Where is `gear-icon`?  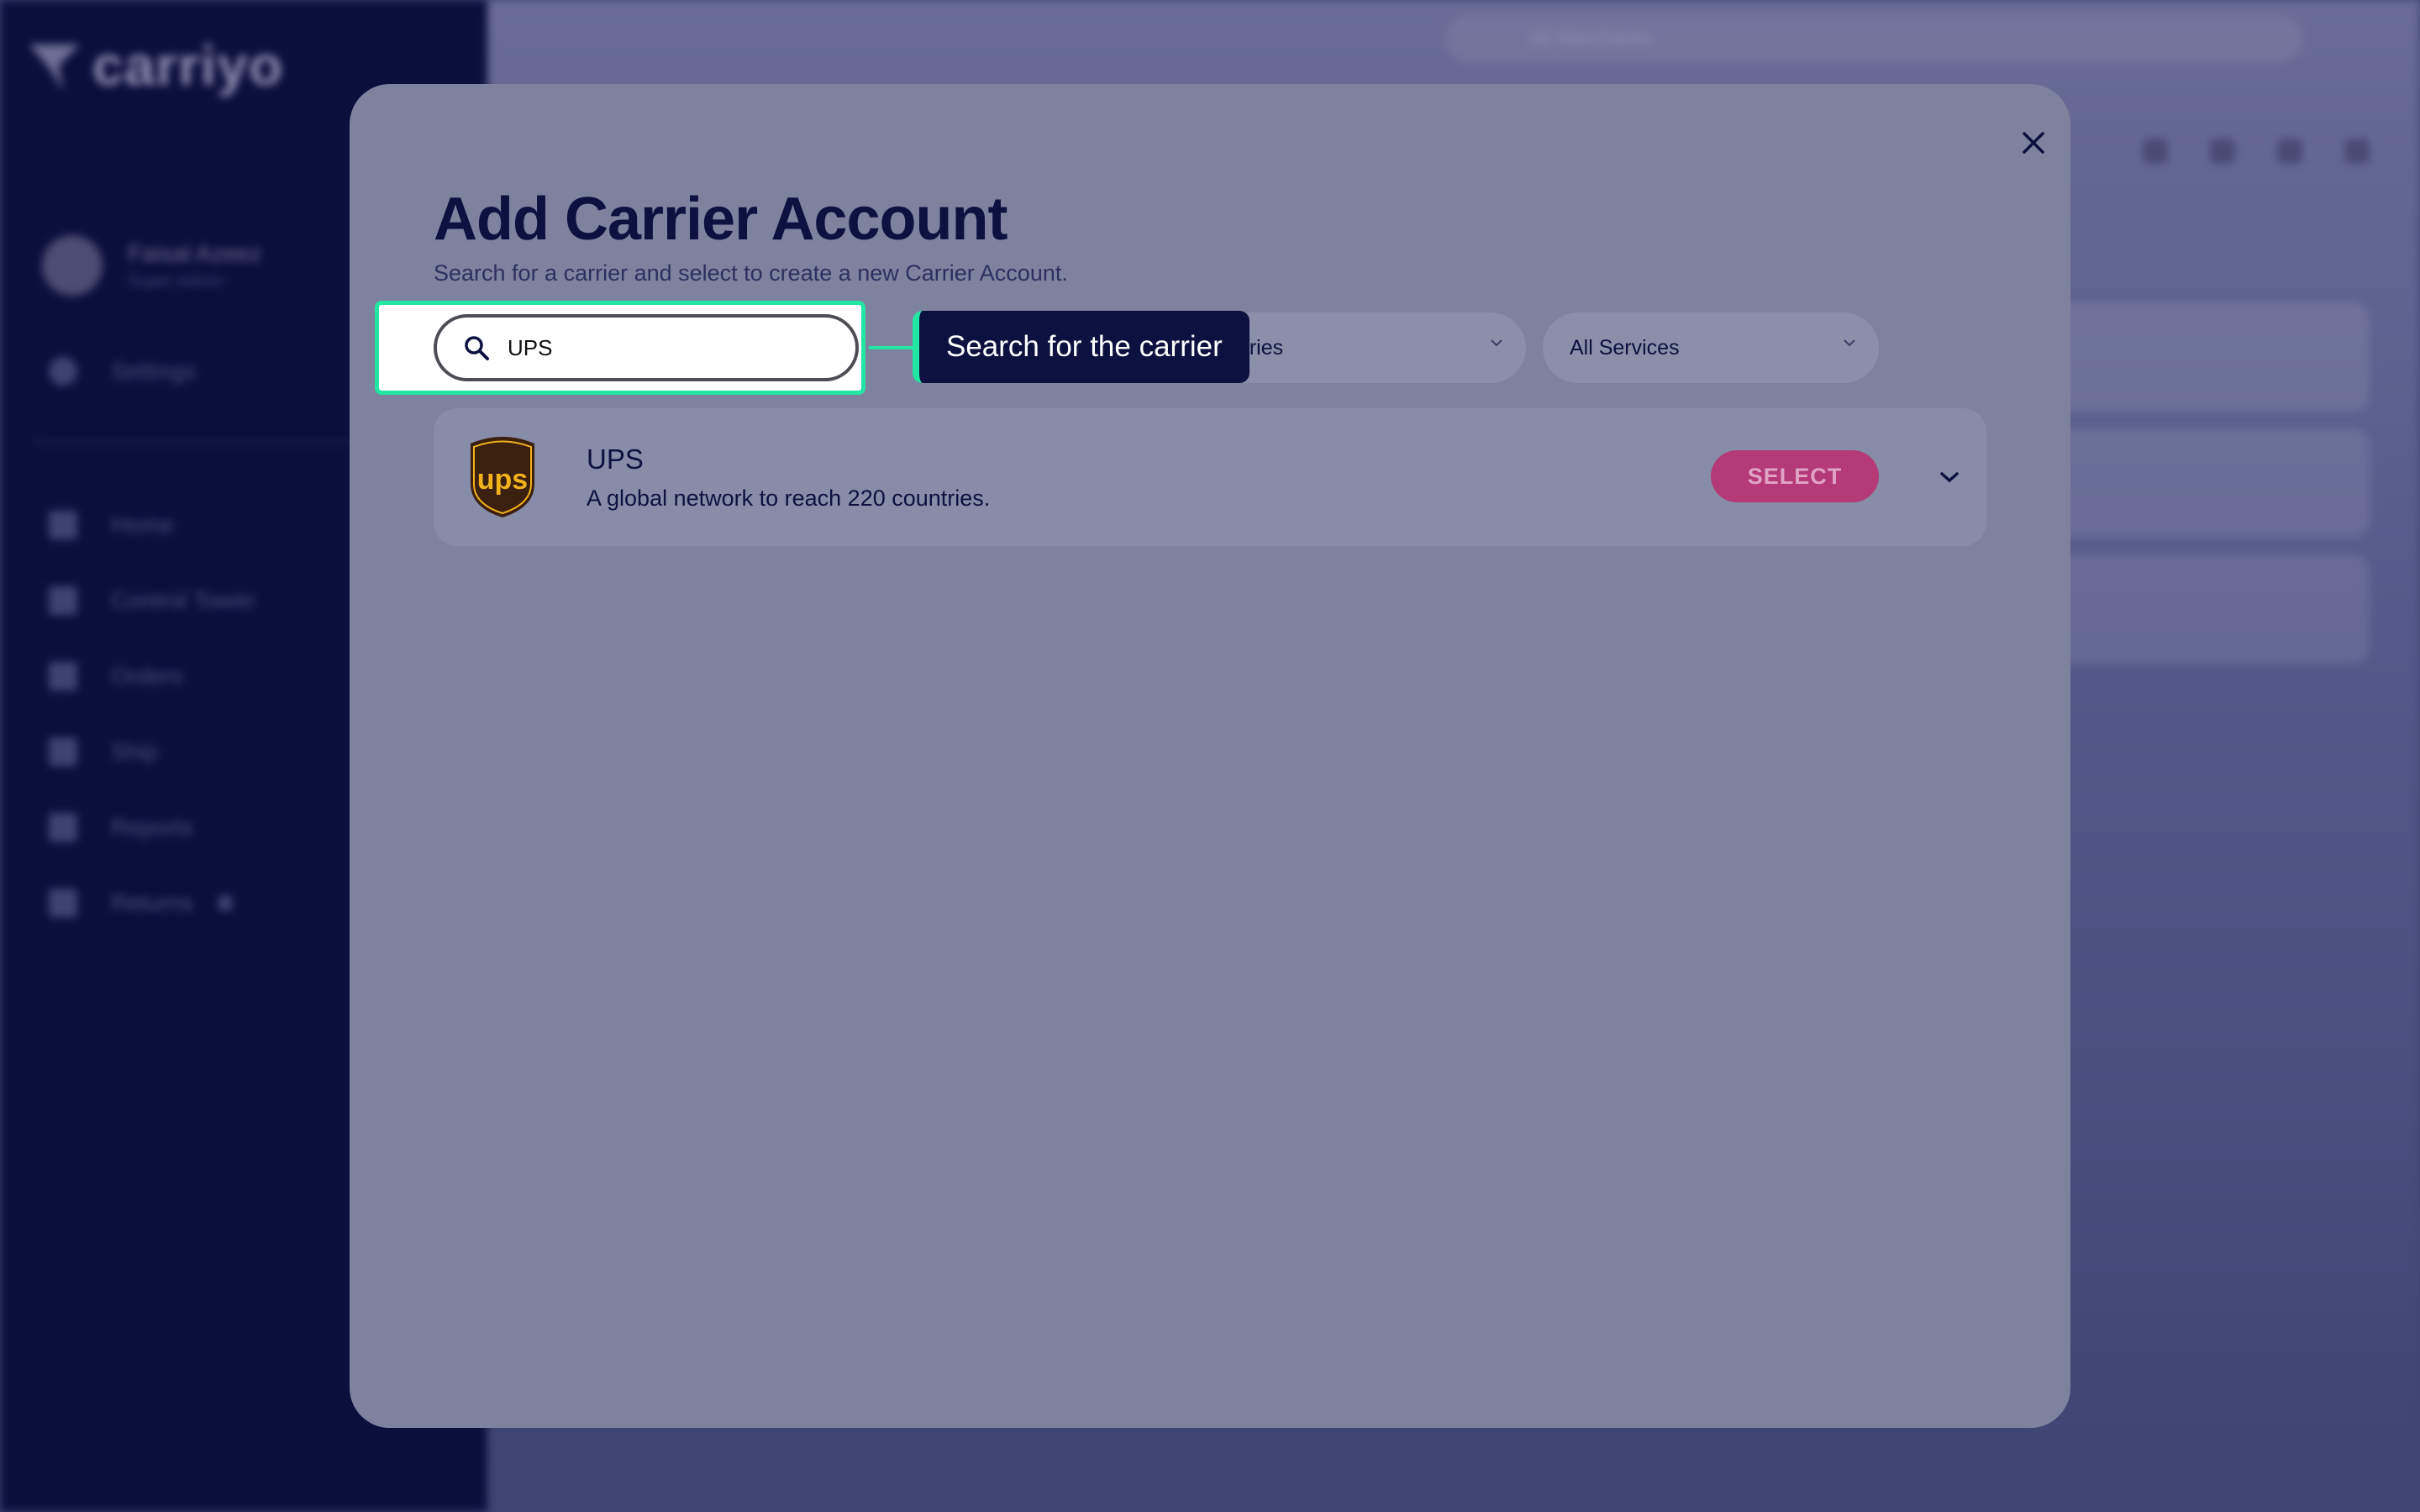
gear-icon is located at coordinates (63, 371).